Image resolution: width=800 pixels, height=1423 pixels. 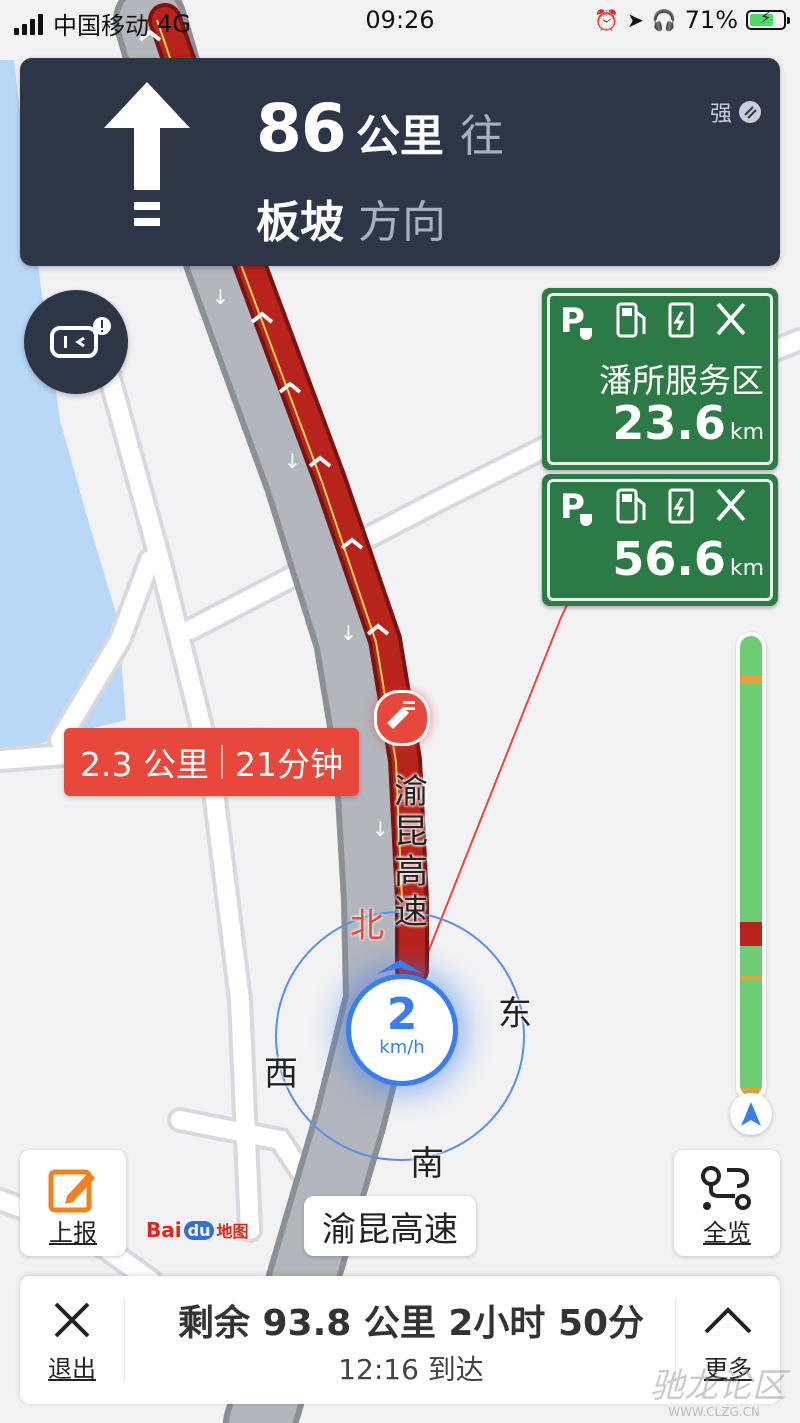 I want to click on exit-navigation-button: 退出, so click(x=72, y=1340).